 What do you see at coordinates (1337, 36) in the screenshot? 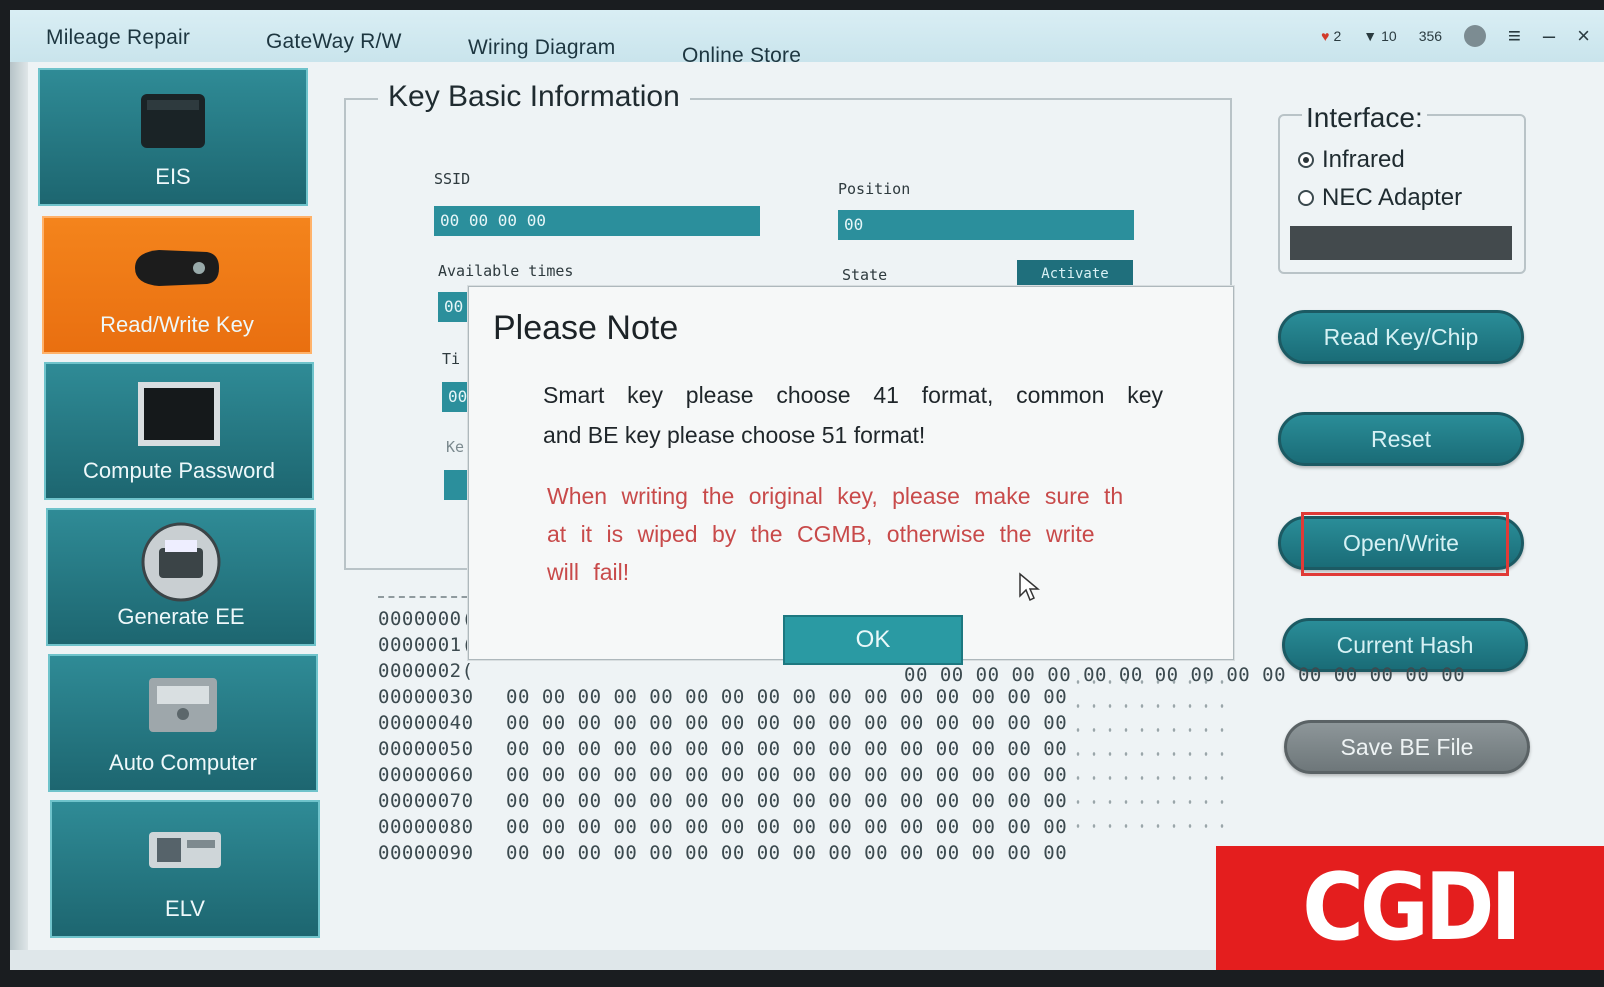
I see `notification-count: 2` at bounding box center [1337, 36].